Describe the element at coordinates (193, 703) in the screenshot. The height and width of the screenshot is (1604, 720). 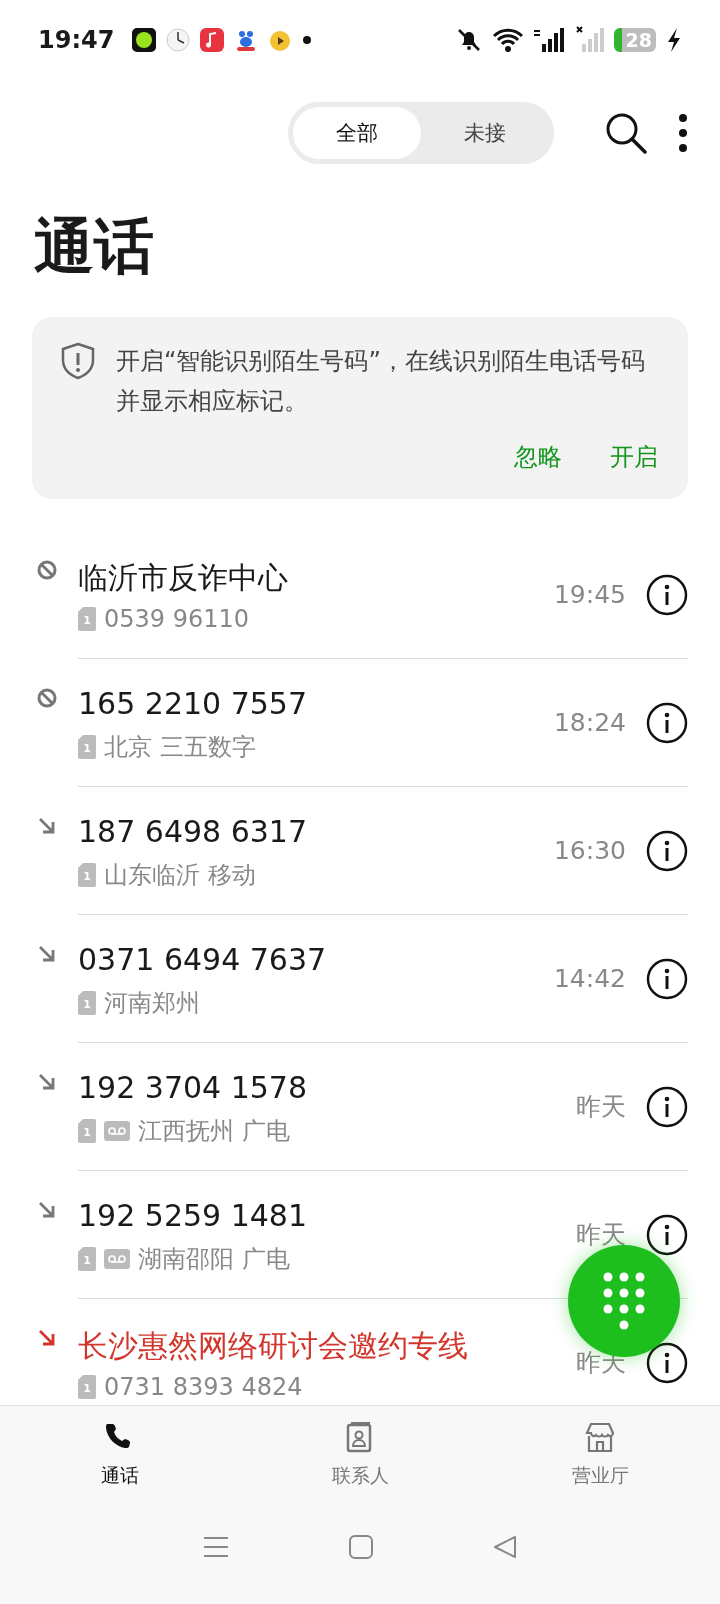
I see `caller-name: 165 2210 7557` at that location.